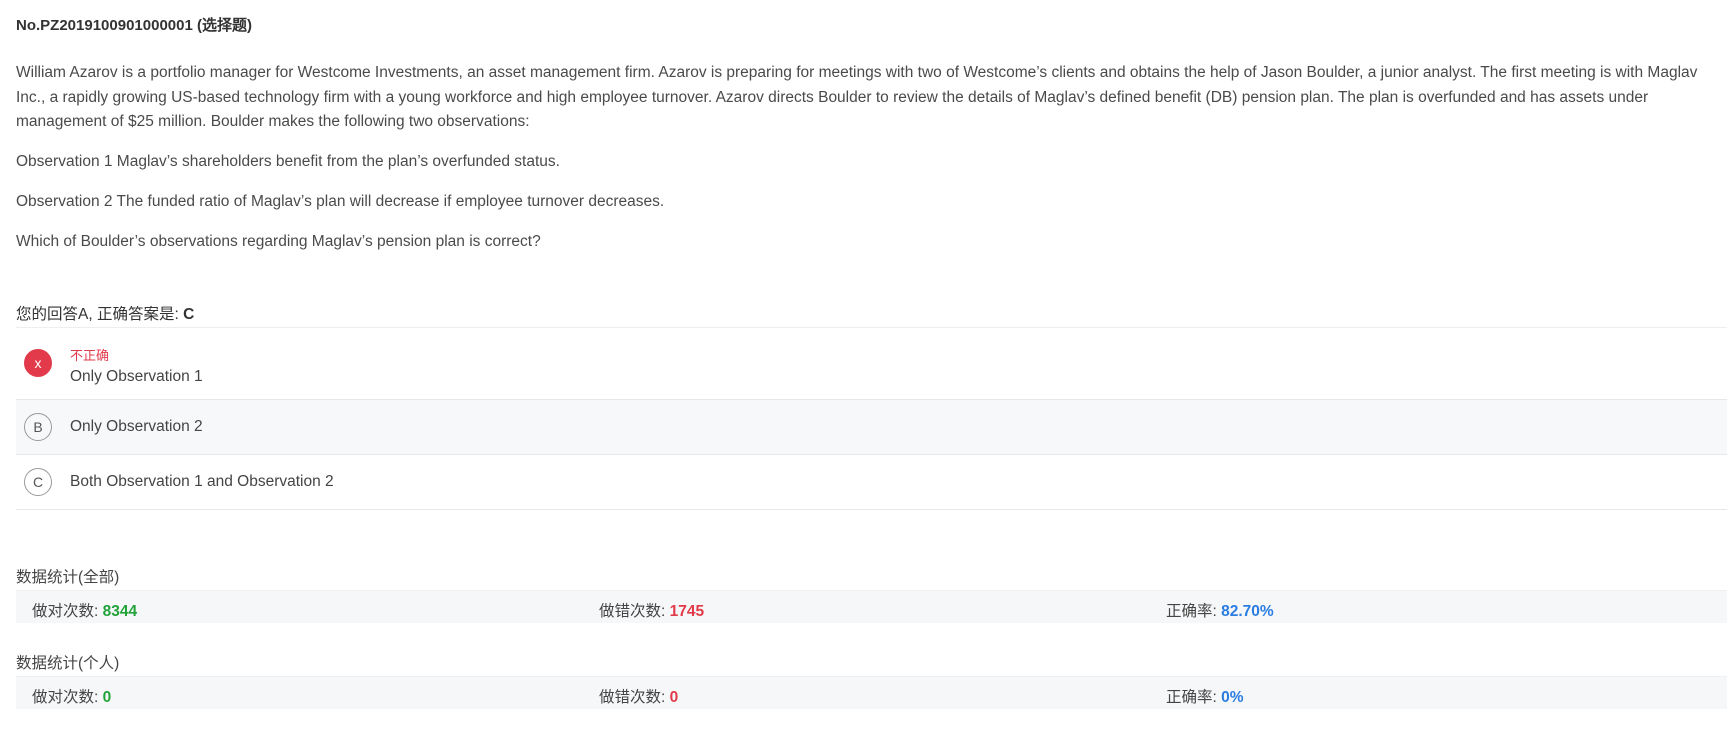 This screenshot has height=731, width=1734. Describe the element at coordinates (134, 25) in the screenshot. I see `question-id: No.PZ2019100901000001 (选择题)` at that location.